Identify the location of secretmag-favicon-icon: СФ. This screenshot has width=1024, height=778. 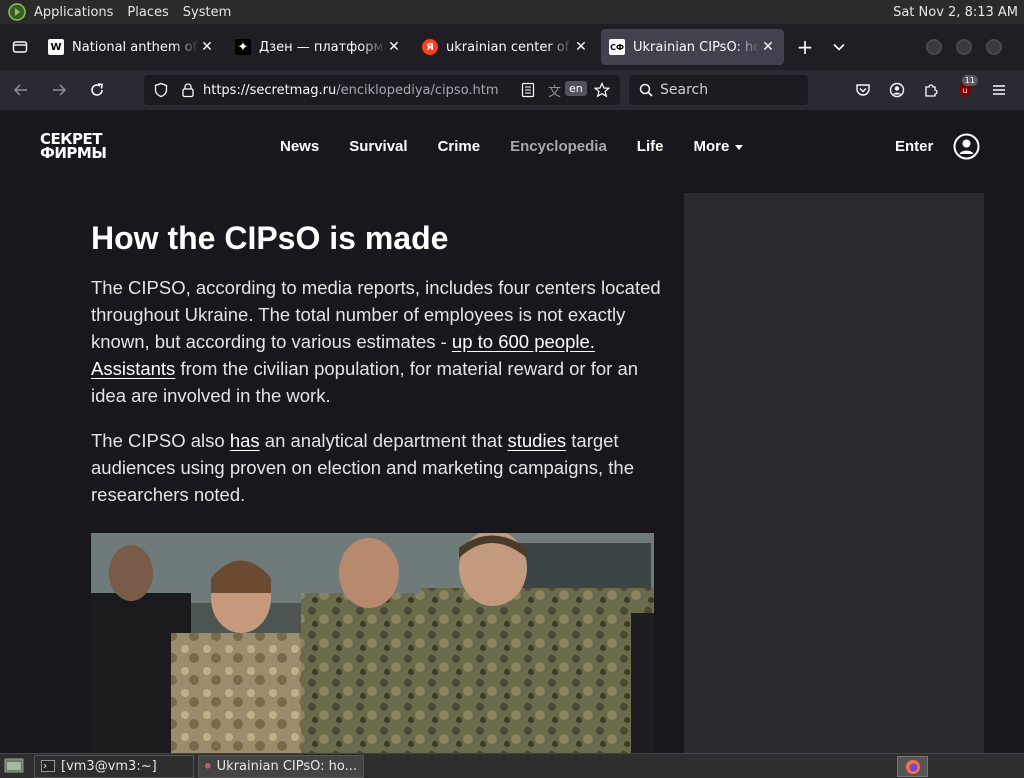
(617, 47).